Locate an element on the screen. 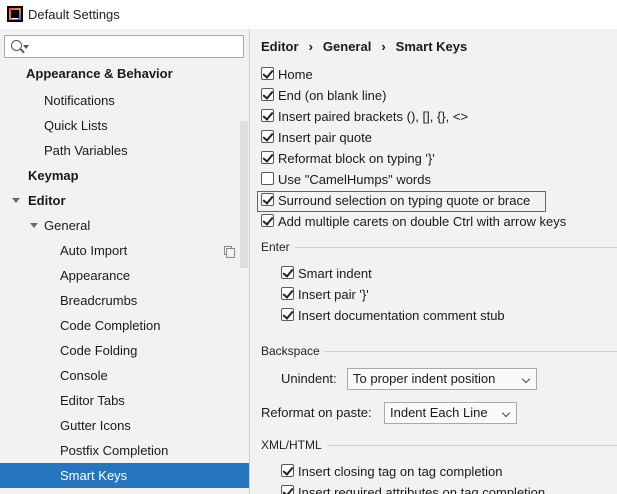 The height and width of the screenshot is (494, 617). tree-item-breadcrumbs: Breadcrumbs is located at coordinates (119, 300).